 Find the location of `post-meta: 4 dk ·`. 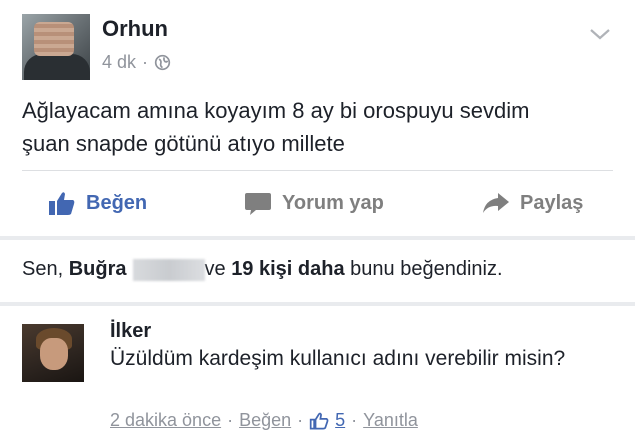

post-meta: 4 dk · is located at coordinates (136, 62).